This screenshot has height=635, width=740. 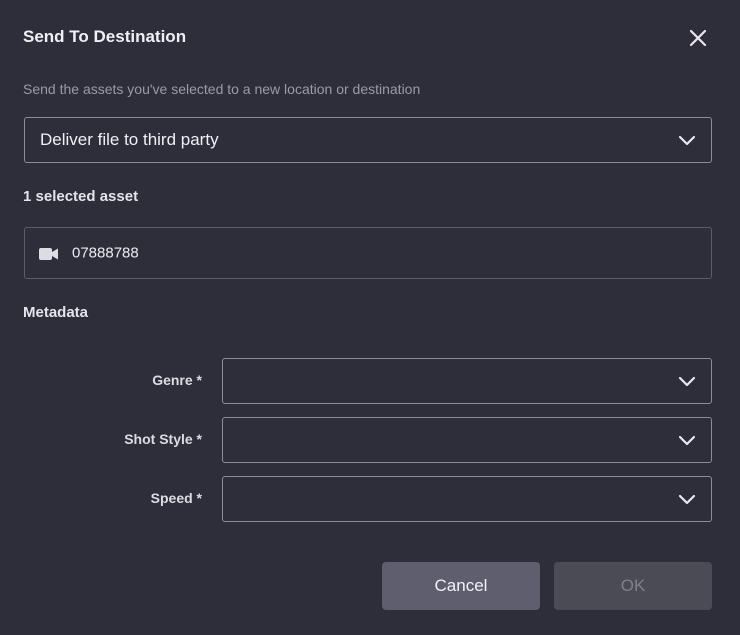 I want to click on close-icon, so click(x=698, y=38).